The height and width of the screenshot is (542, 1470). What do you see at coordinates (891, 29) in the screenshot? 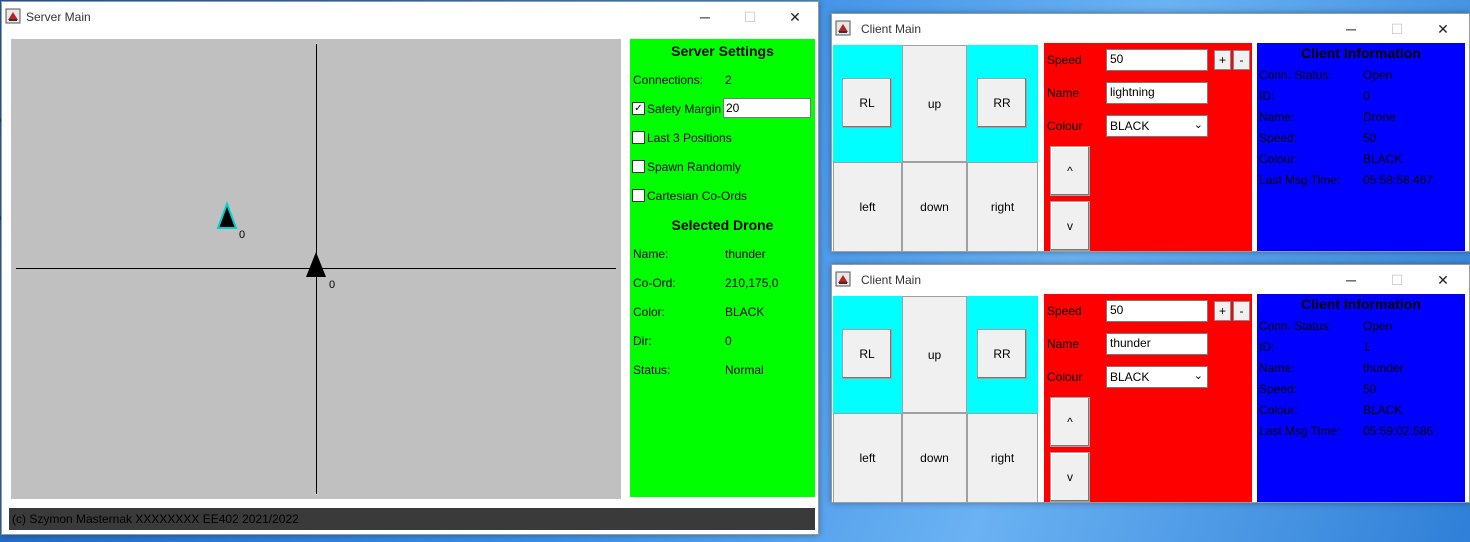
I see `window-title: Client Main` at bounding box center [891, 29].